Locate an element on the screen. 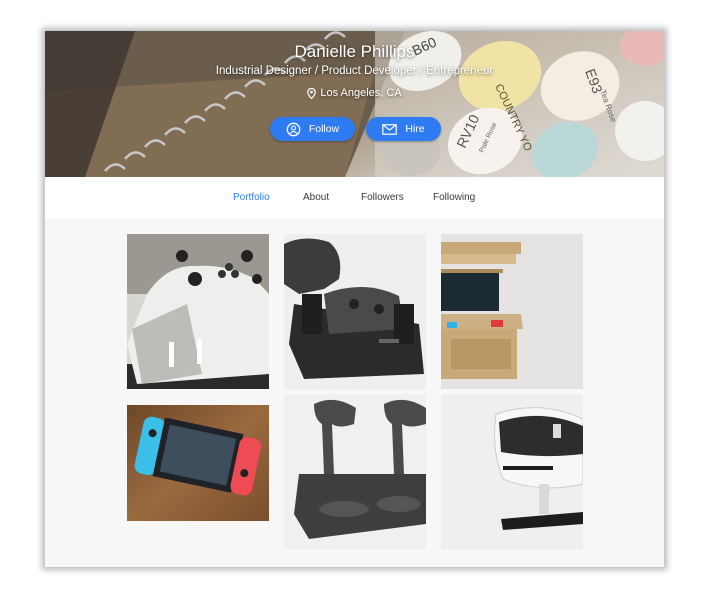 This screenshot has width=703, height=599. profile-name: Danielle Phillips is located at coordinates (354, 51).